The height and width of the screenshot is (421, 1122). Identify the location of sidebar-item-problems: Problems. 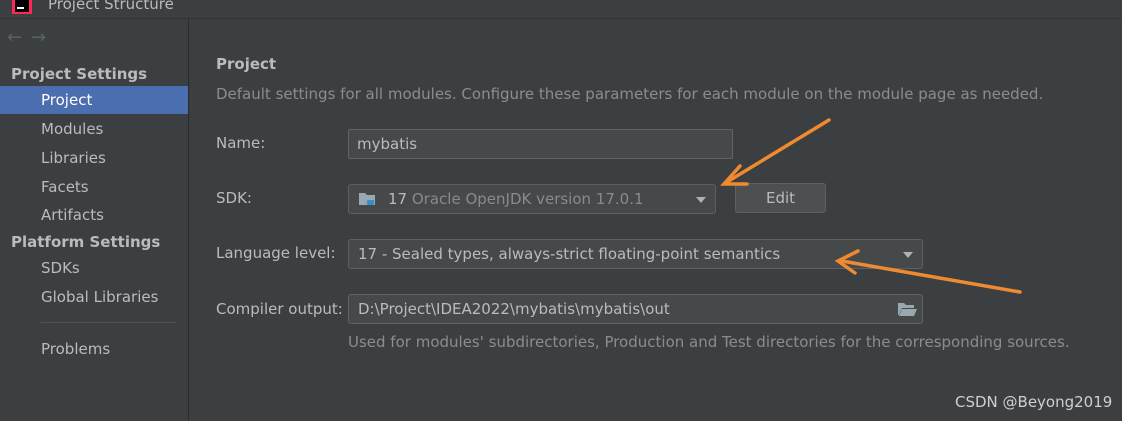
(94, 349).